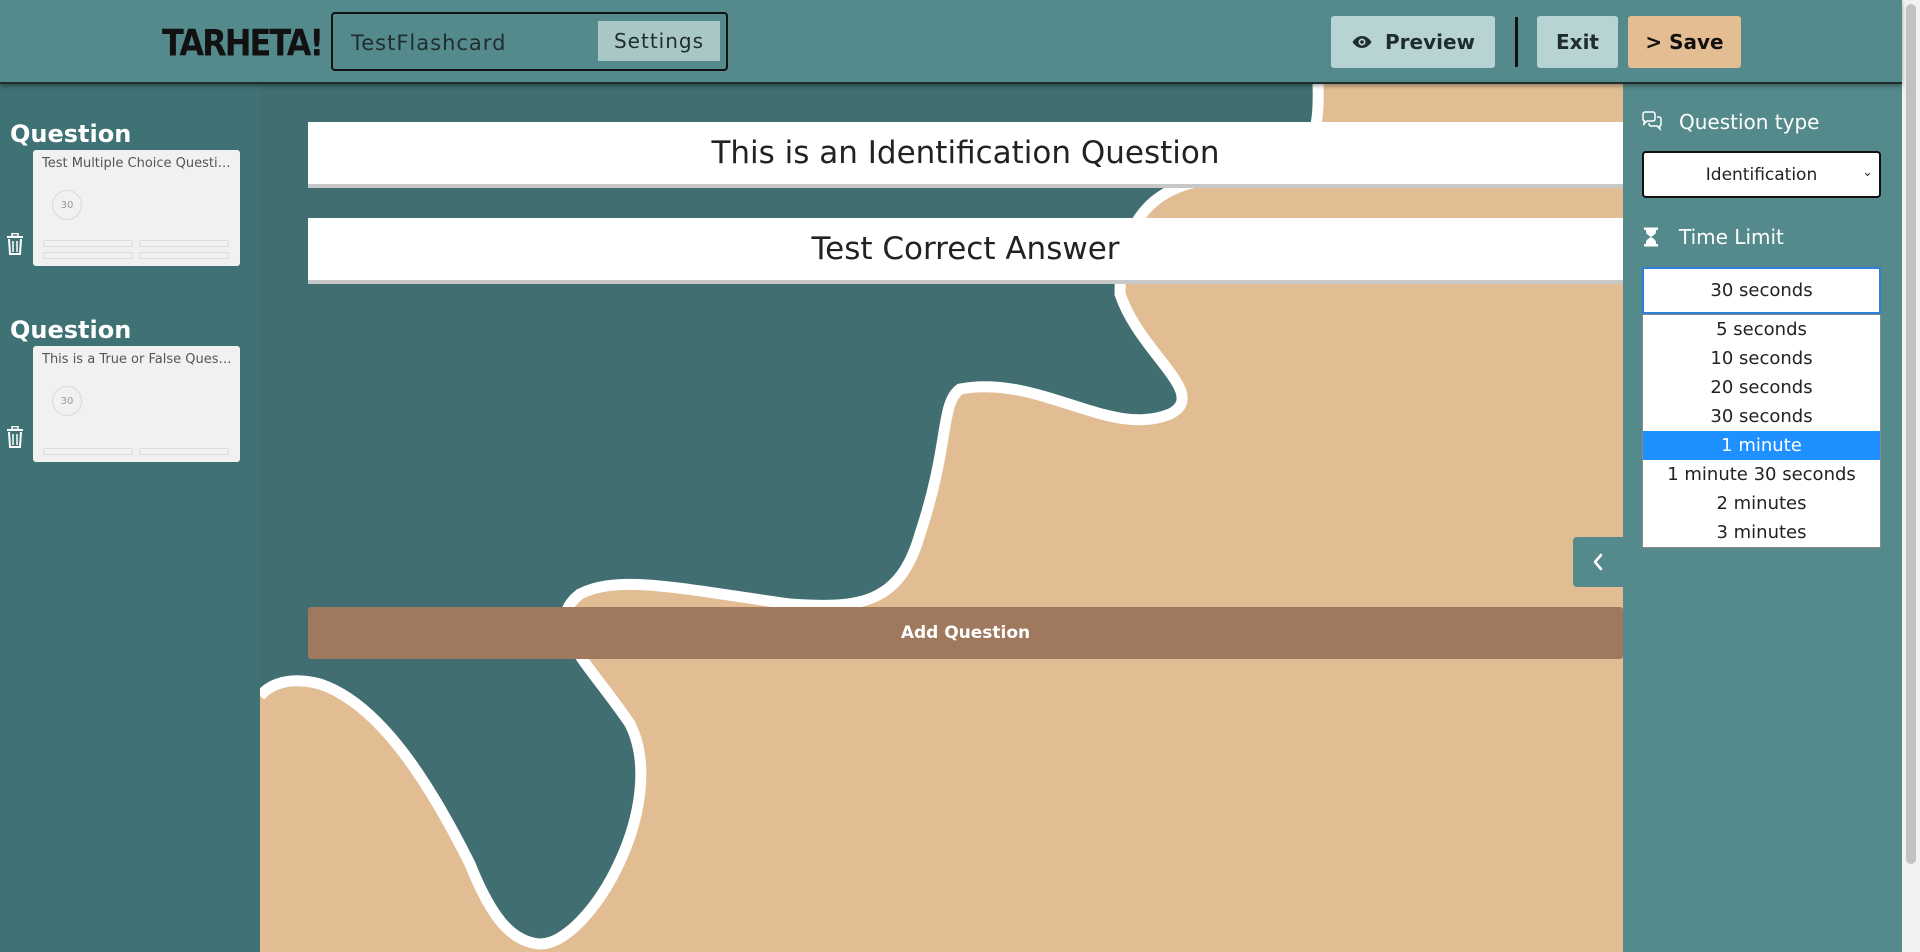  I want to click on correct-answer-field: Test Correct Answer, so click(965, 251).